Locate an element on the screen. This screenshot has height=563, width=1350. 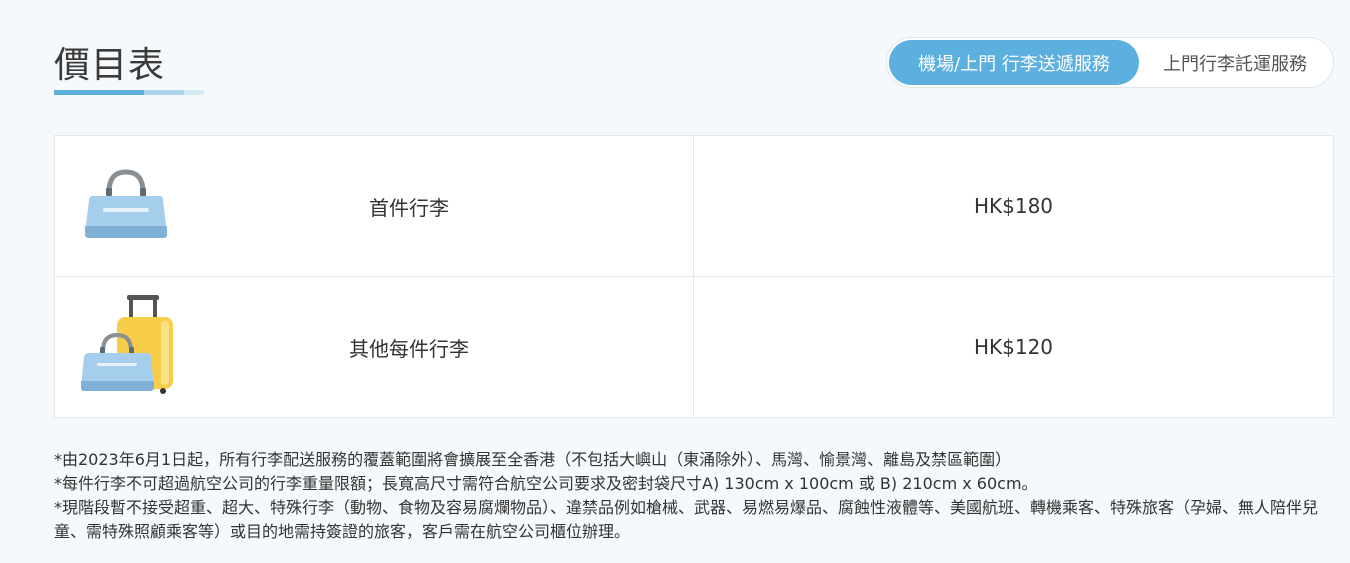
item-label: 首件行李 is located at coordinates (409, 207).